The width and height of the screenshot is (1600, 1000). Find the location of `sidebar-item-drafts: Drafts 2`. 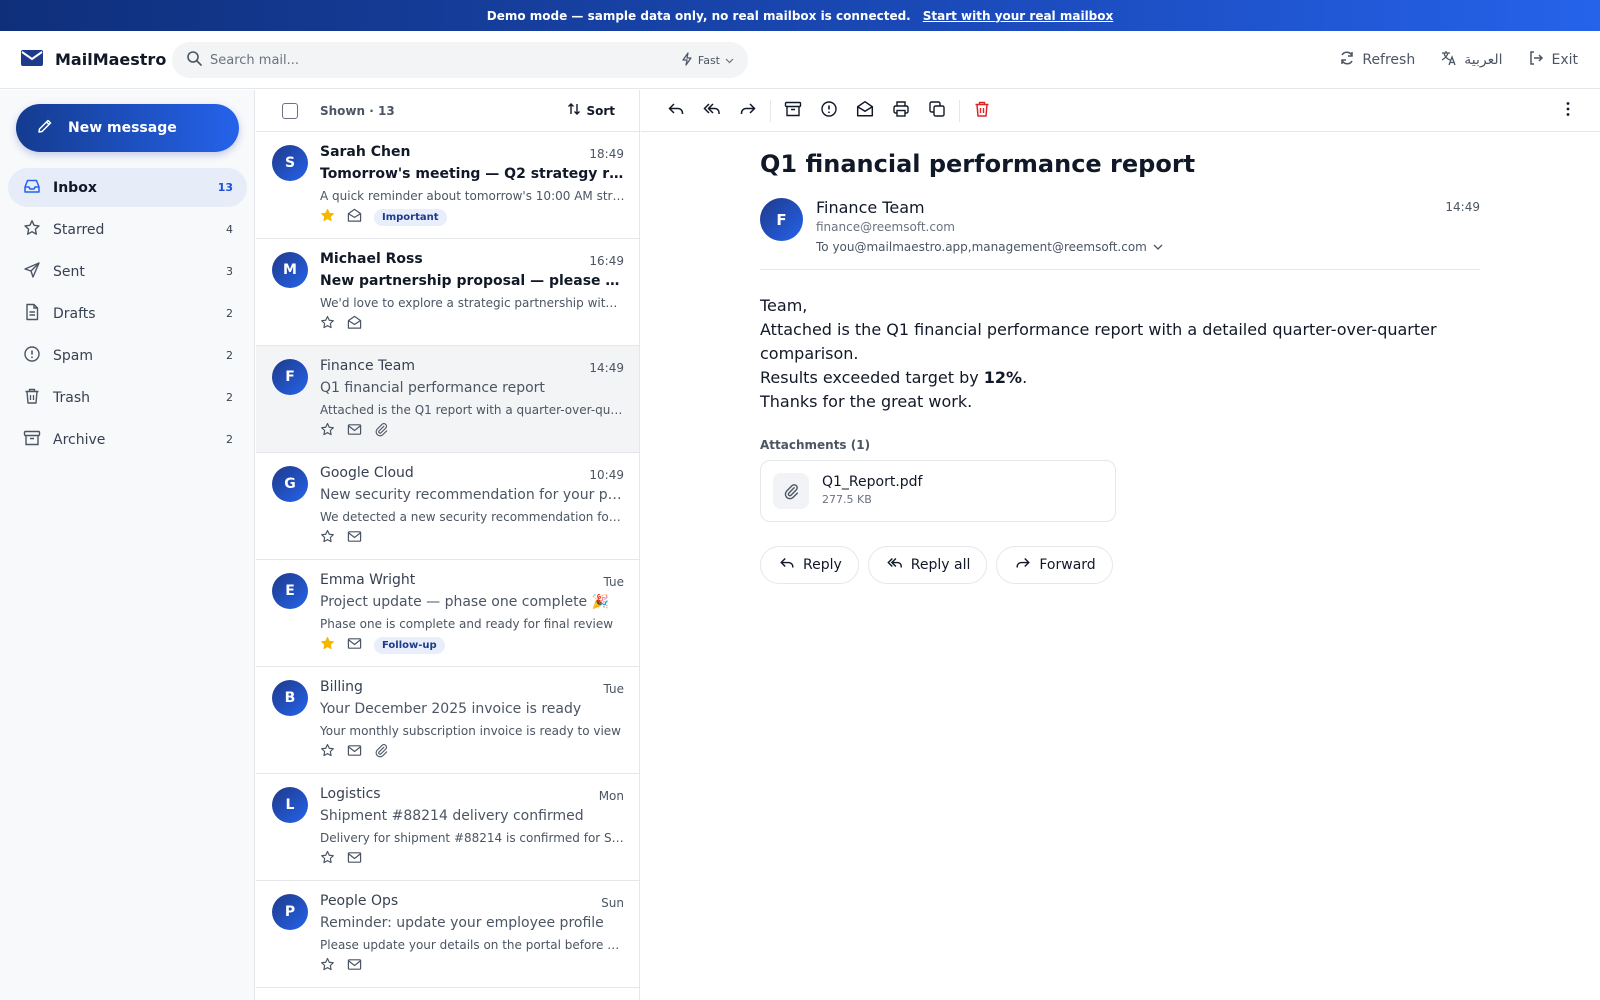

sidebar-item-drafts: Drafts 2 is located at coordinates (127, 313).